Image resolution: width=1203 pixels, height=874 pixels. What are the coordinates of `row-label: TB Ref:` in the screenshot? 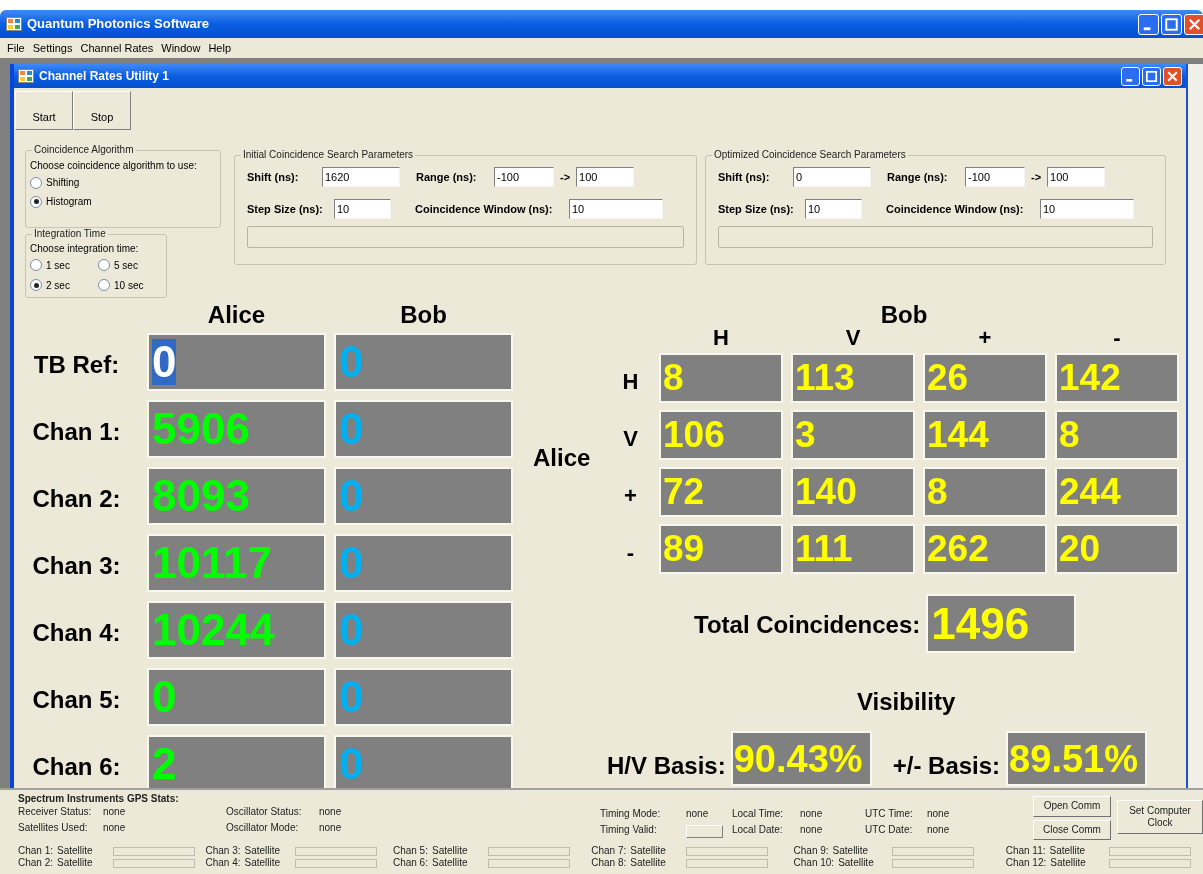 It's located at (76, 365).